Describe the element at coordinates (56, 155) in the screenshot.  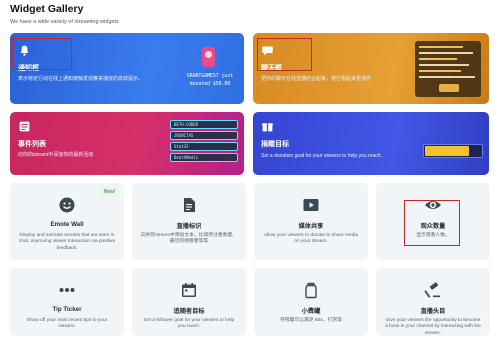
I see `banner-desc: 向你的stream中添加你的最新活动` at that location.